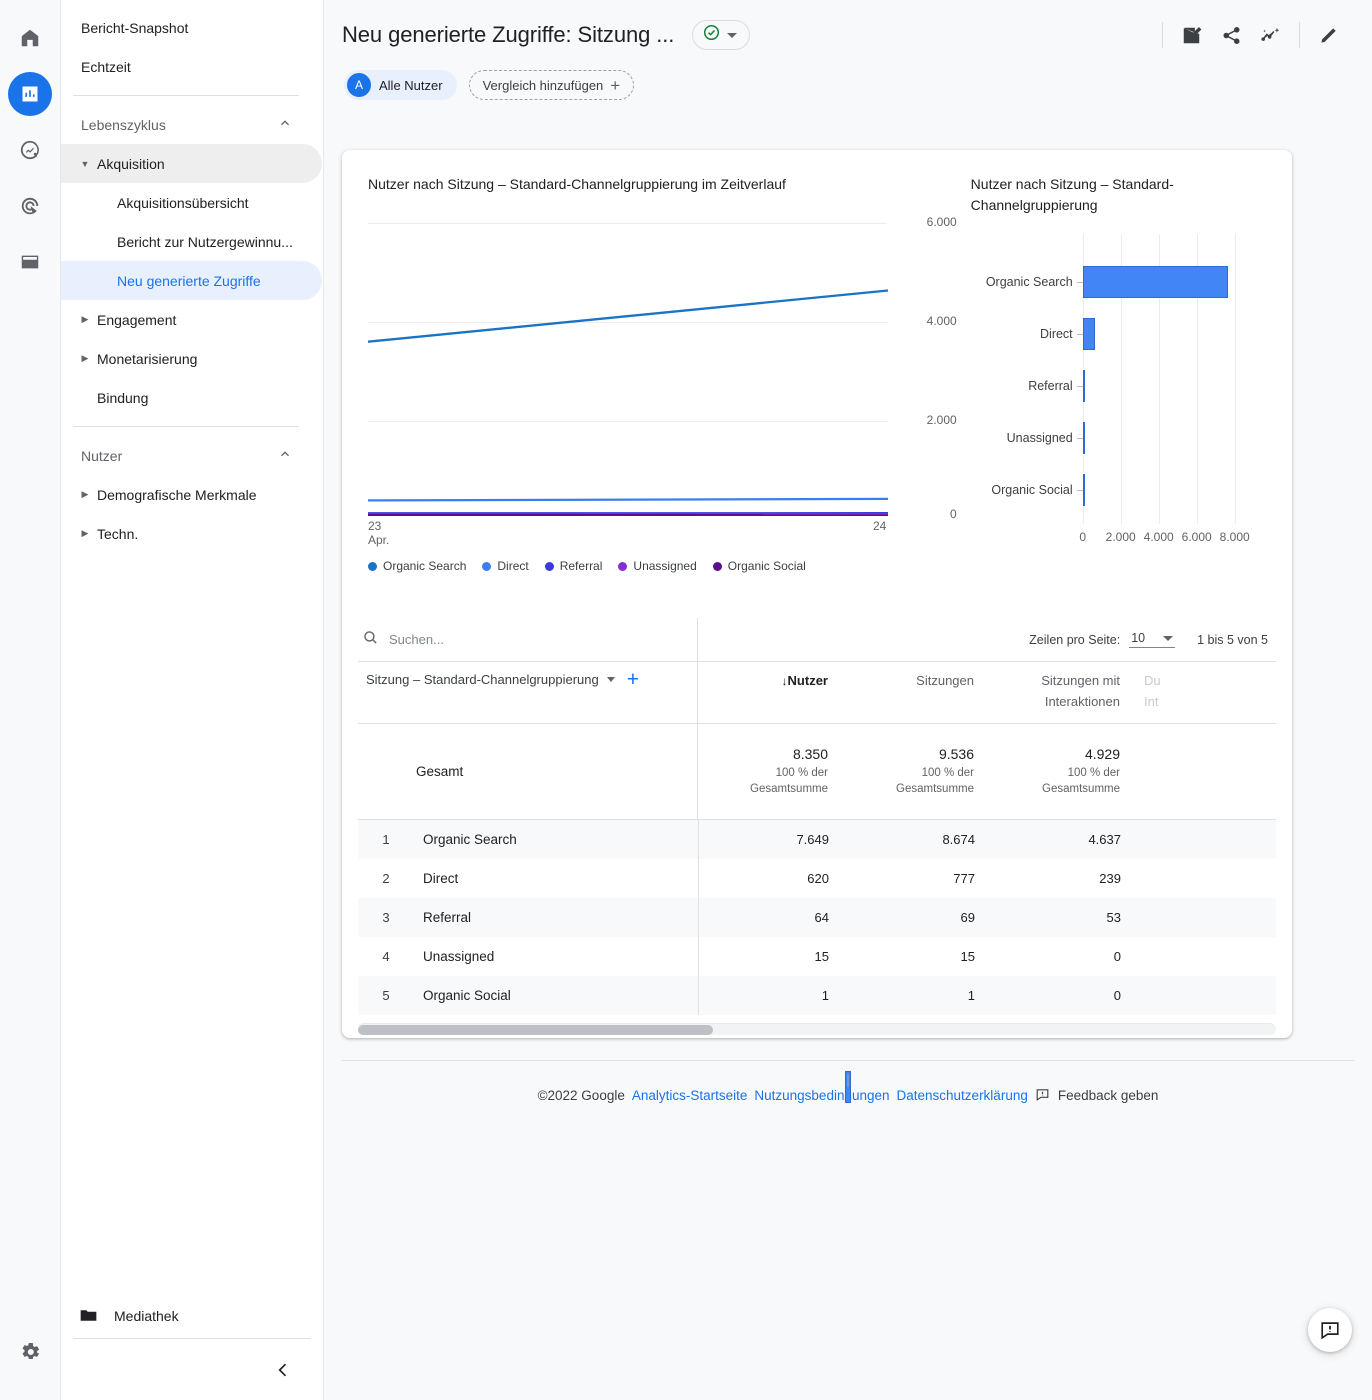  I want to click on add-dimension-button: +, so click(633, 679).